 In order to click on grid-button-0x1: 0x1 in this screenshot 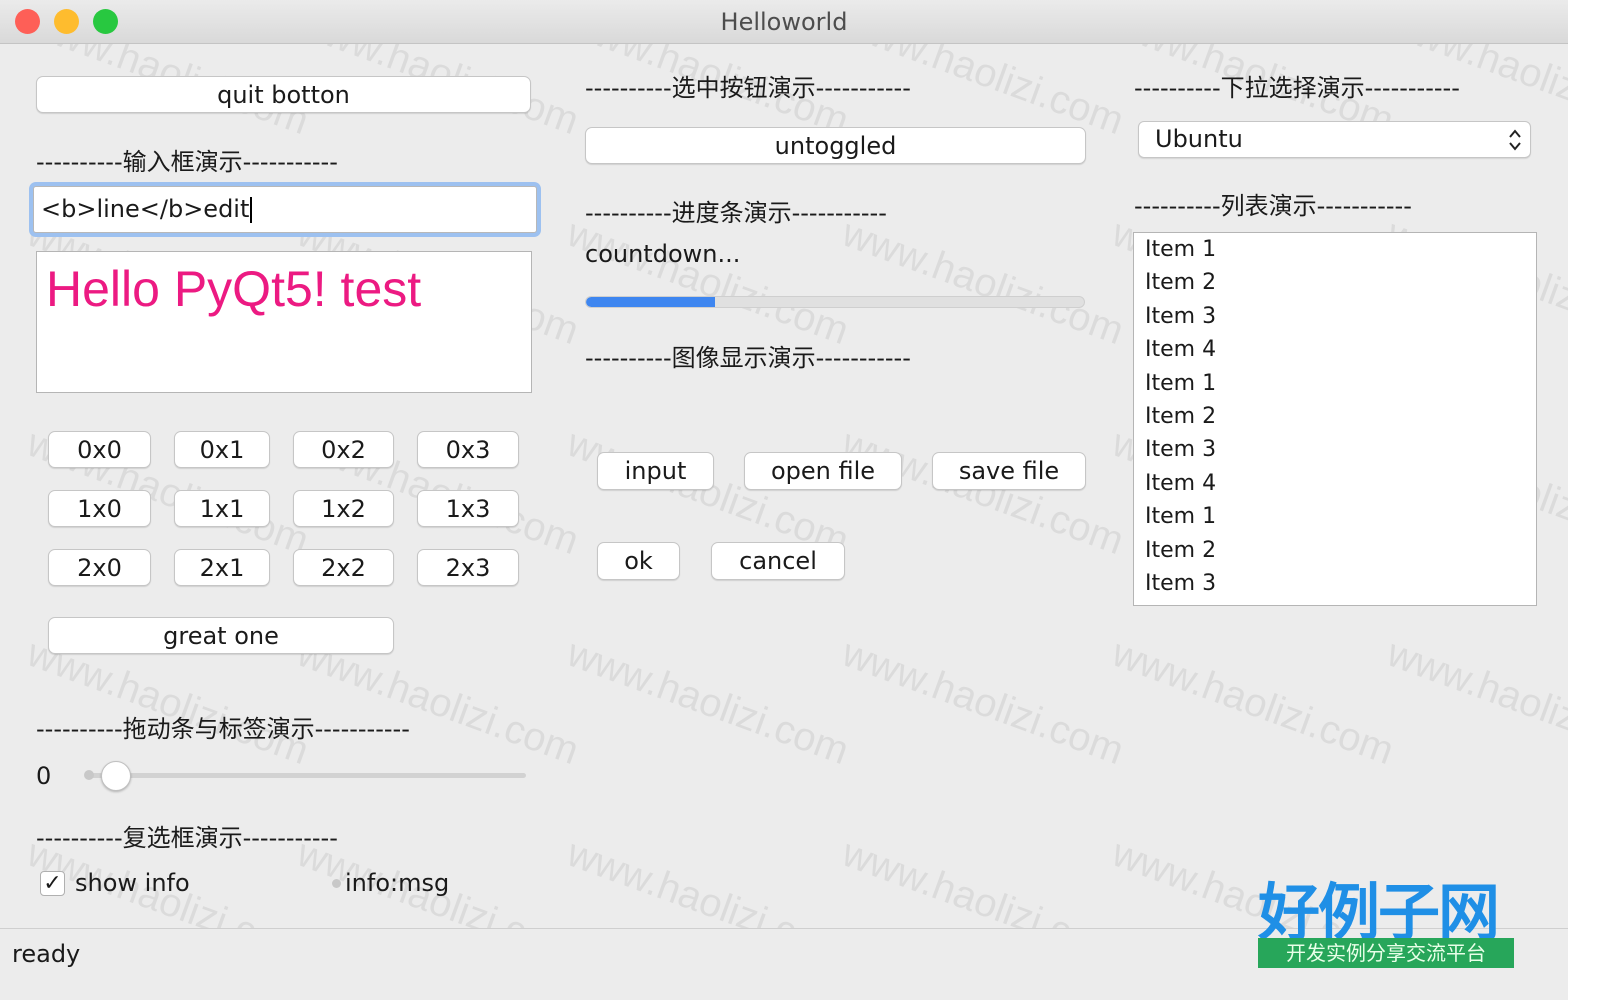, I will do `click(222, 449)`.